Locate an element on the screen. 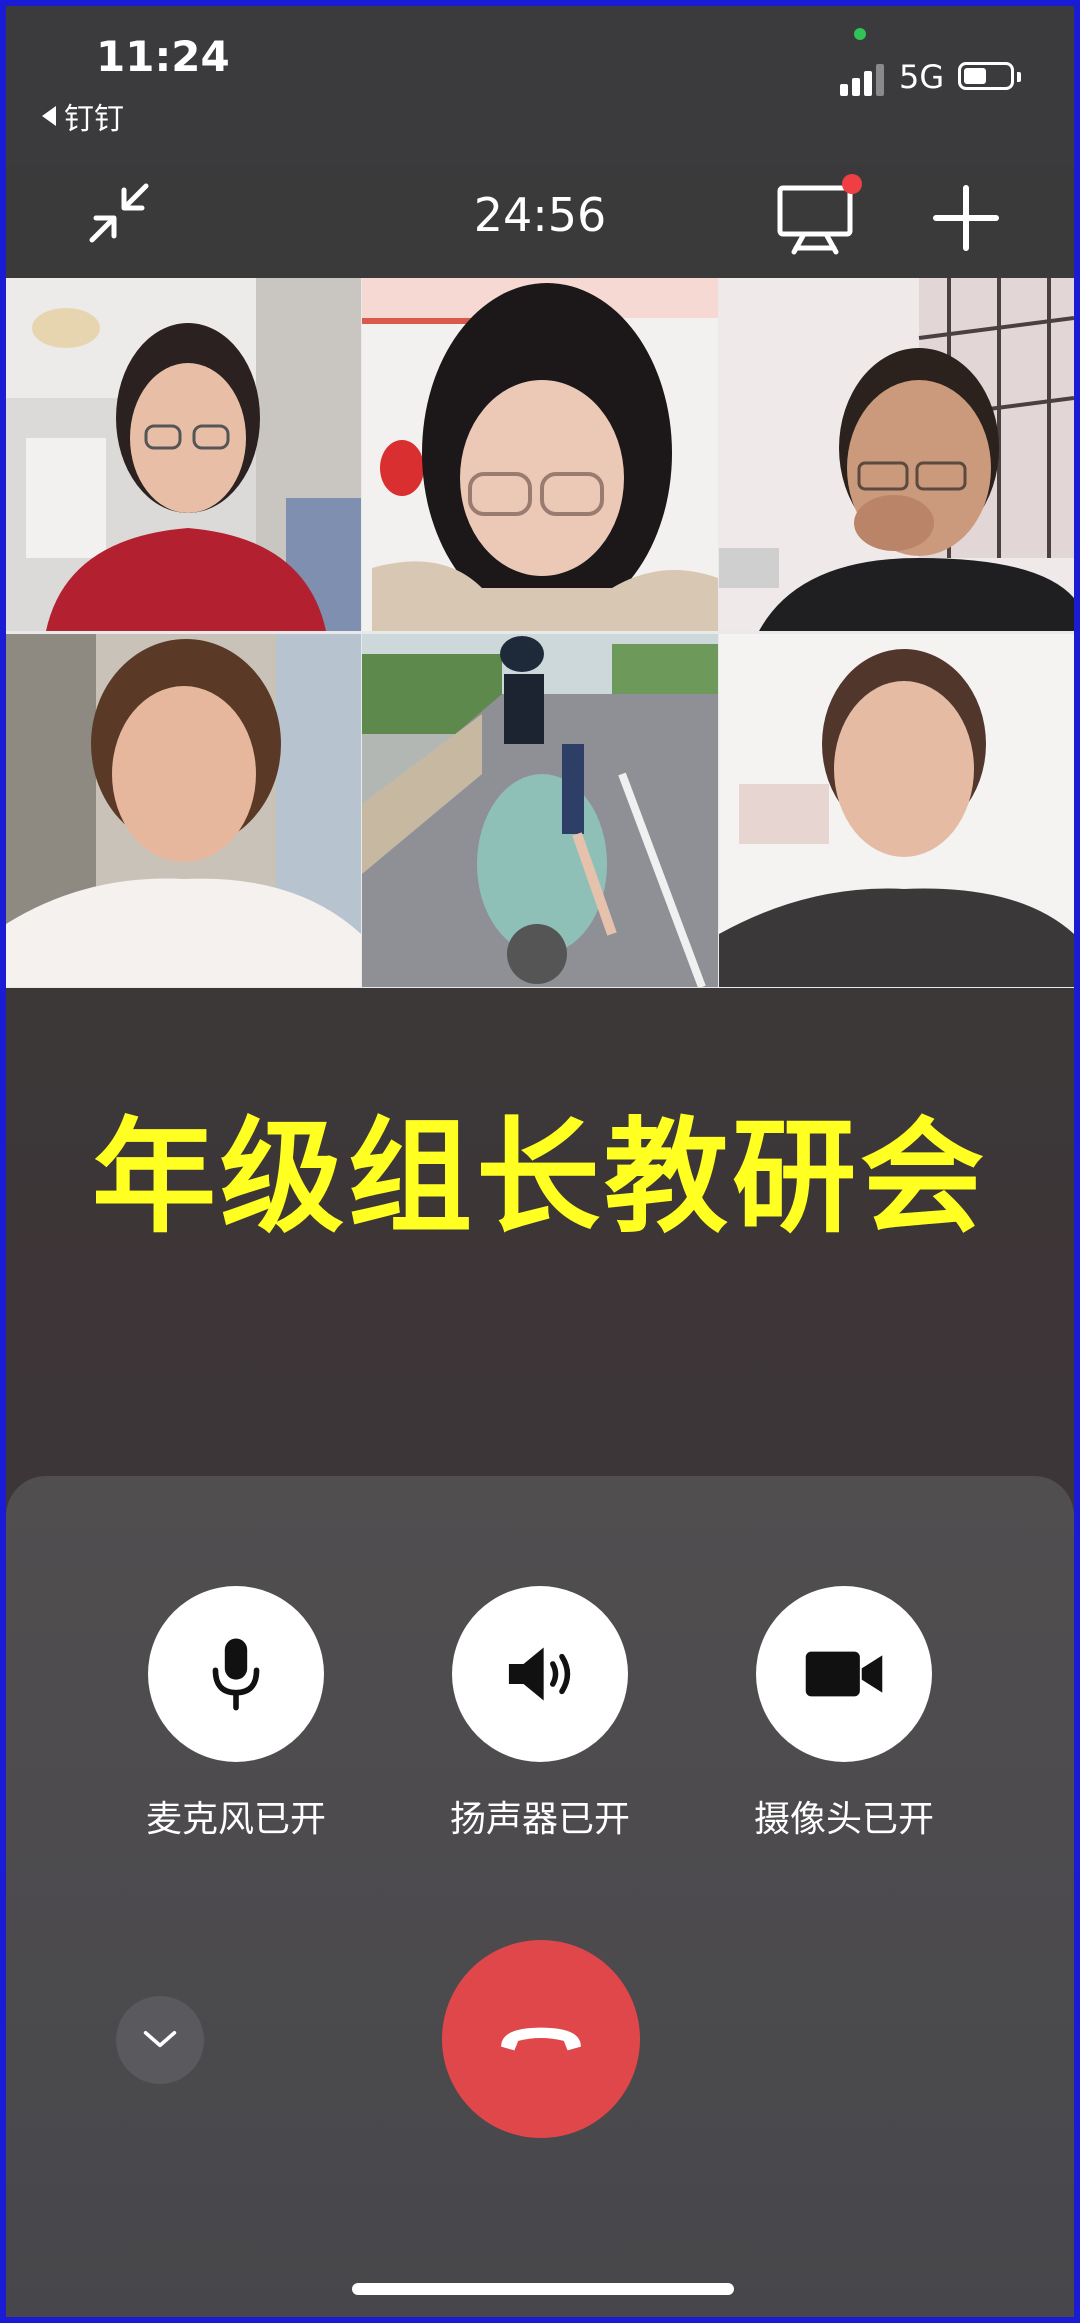  microphone-label: 麦克风已开 is located at coordinates (235, 1819).